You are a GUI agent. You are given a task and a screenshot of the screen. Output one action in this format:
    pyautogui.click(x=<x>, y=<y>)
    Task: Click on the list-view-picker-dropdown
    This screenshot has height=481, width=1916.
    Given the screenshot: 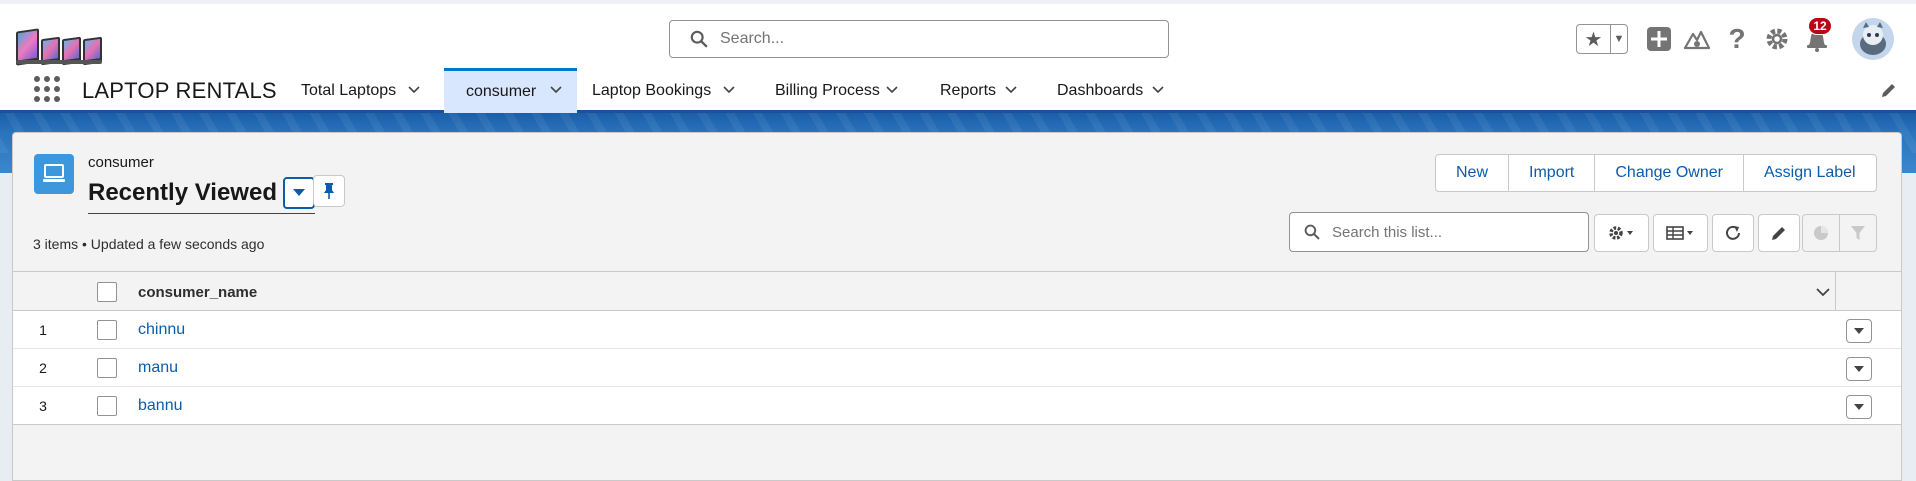 What is the action you would take?
    pyautogui.click(x=298, y=193)
    